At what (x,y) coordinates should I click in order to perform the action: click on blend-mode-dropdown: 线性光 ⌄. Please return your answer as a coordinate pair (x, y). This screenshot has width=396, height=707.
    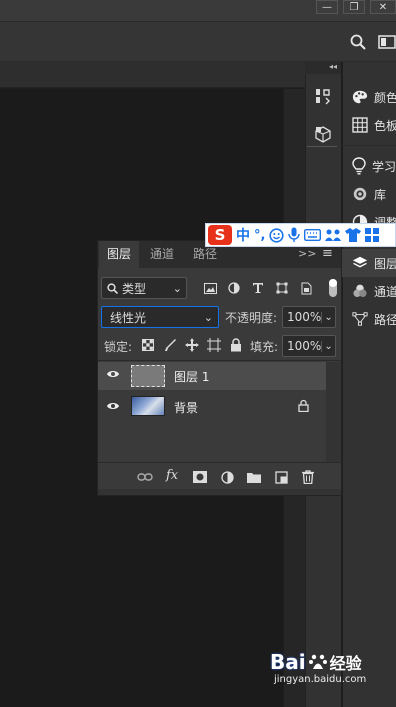
    Looking at the image, I should click on (160, 317).